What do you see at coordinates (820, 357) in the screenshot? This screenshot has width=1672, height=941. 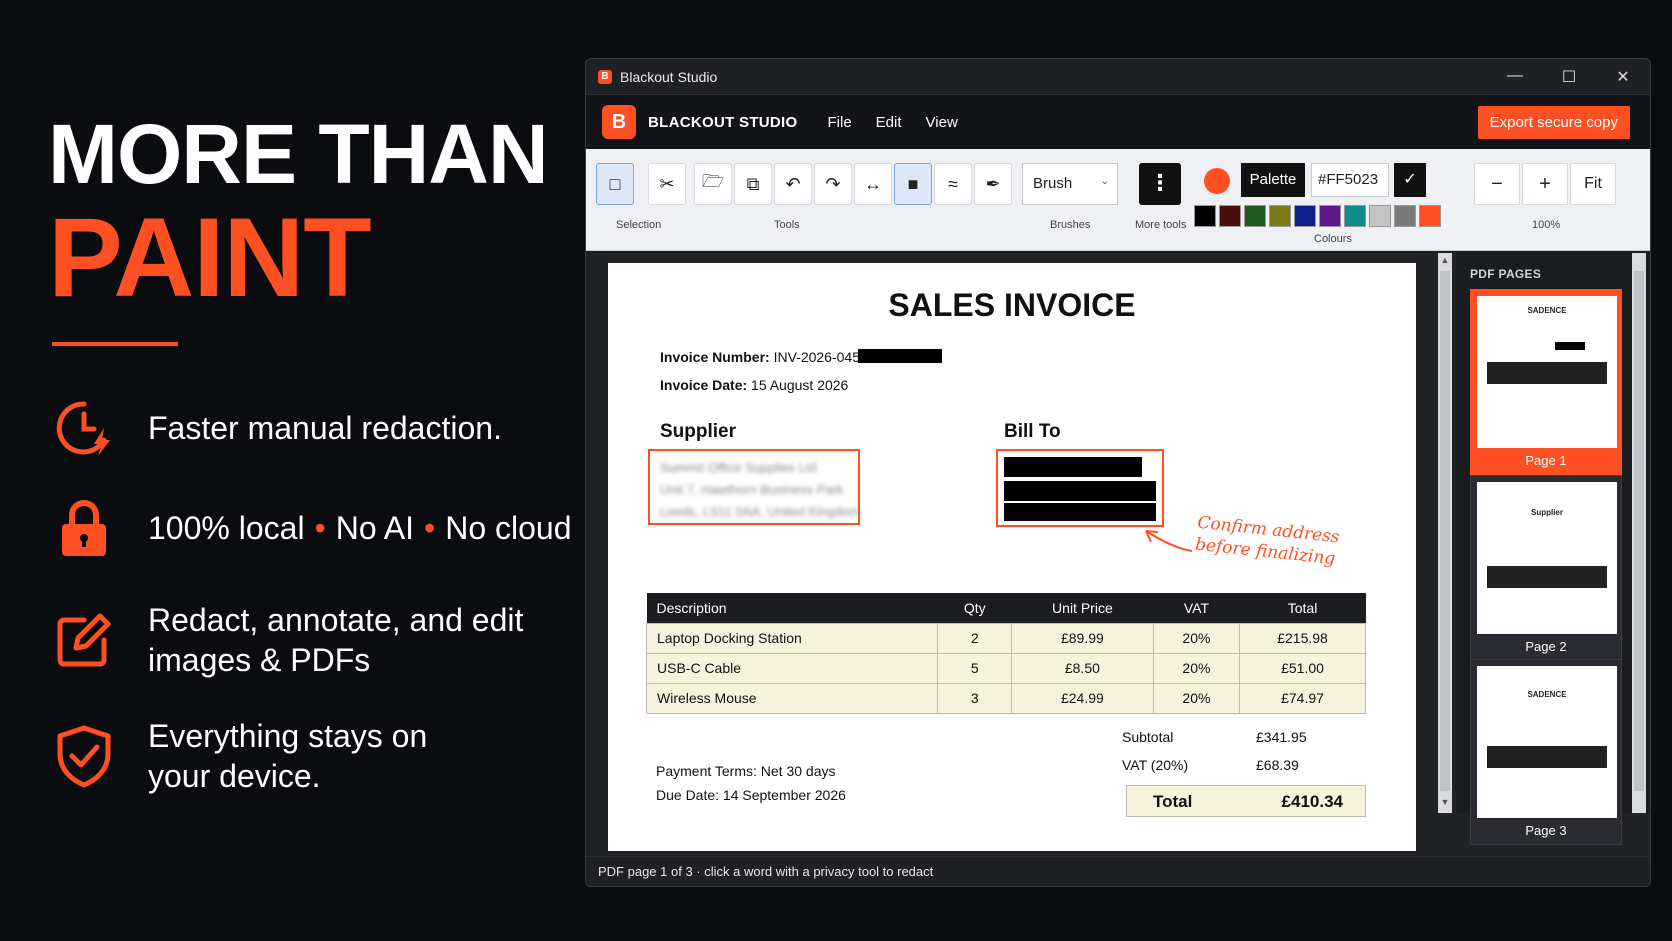 I see `invoice-number-value: INV-2026-0457` at bounding box center [820, 357].